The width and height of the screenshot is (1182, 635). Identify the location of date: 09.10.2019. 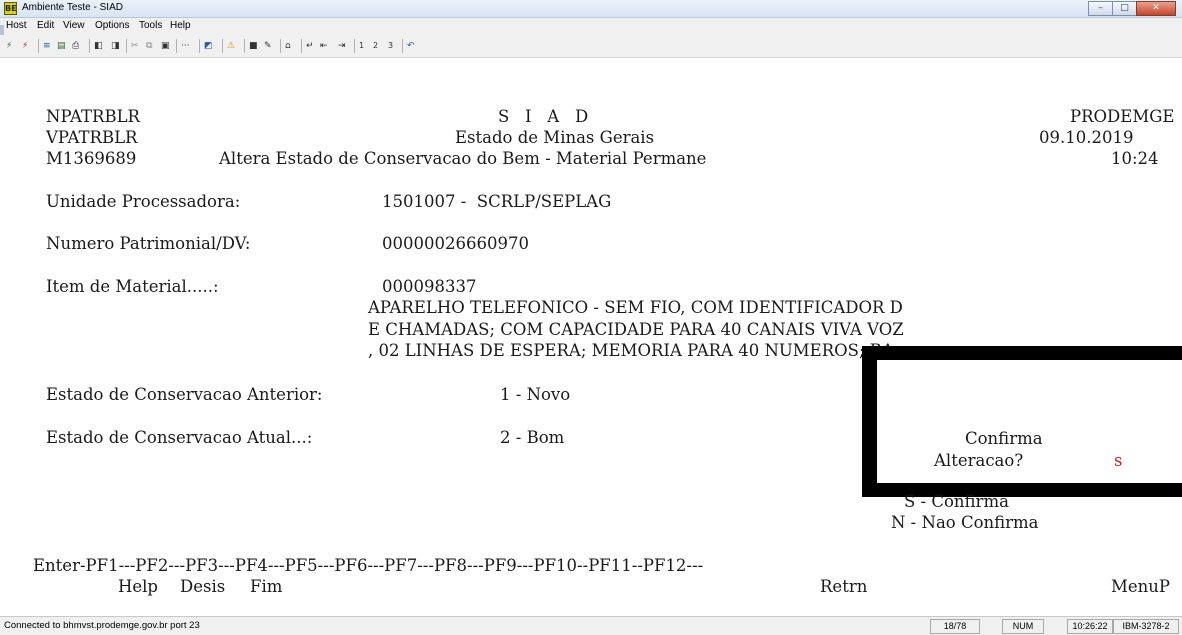
(1086, 137).